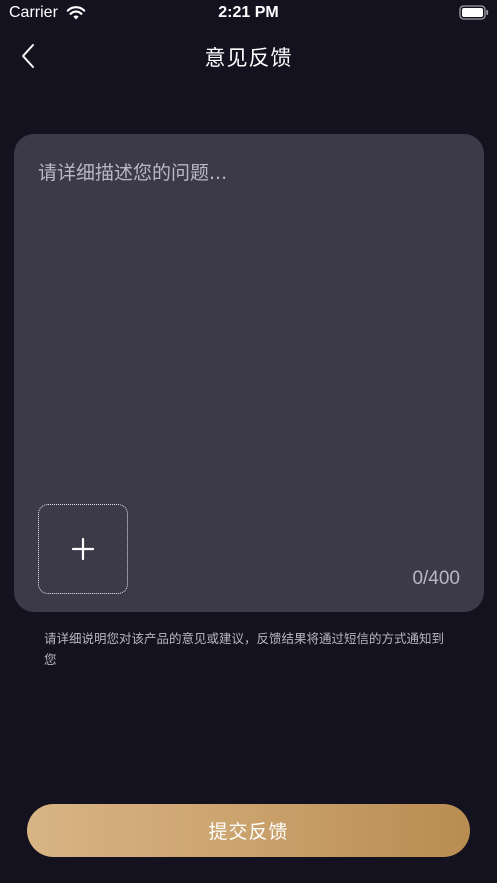 This screenshot has height=883, width=497. I want to click on status-time: 2:21 PM, so click(248, 12).